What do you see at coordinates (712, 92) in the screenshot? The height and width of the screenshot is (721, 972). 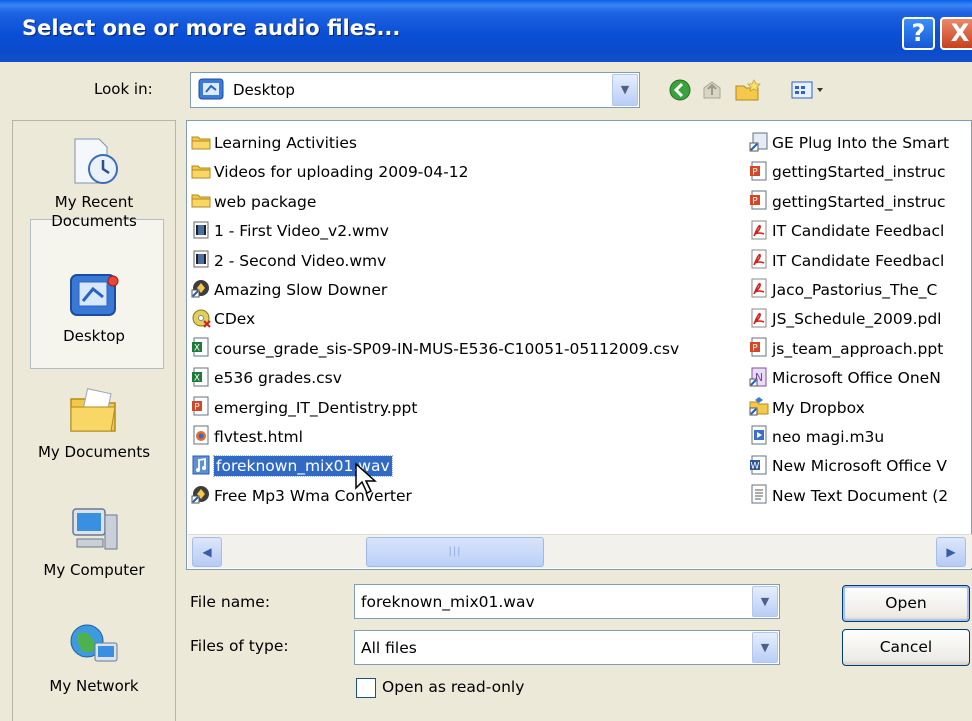 I see `up-folder-icon` at bounding box center [712, 92].